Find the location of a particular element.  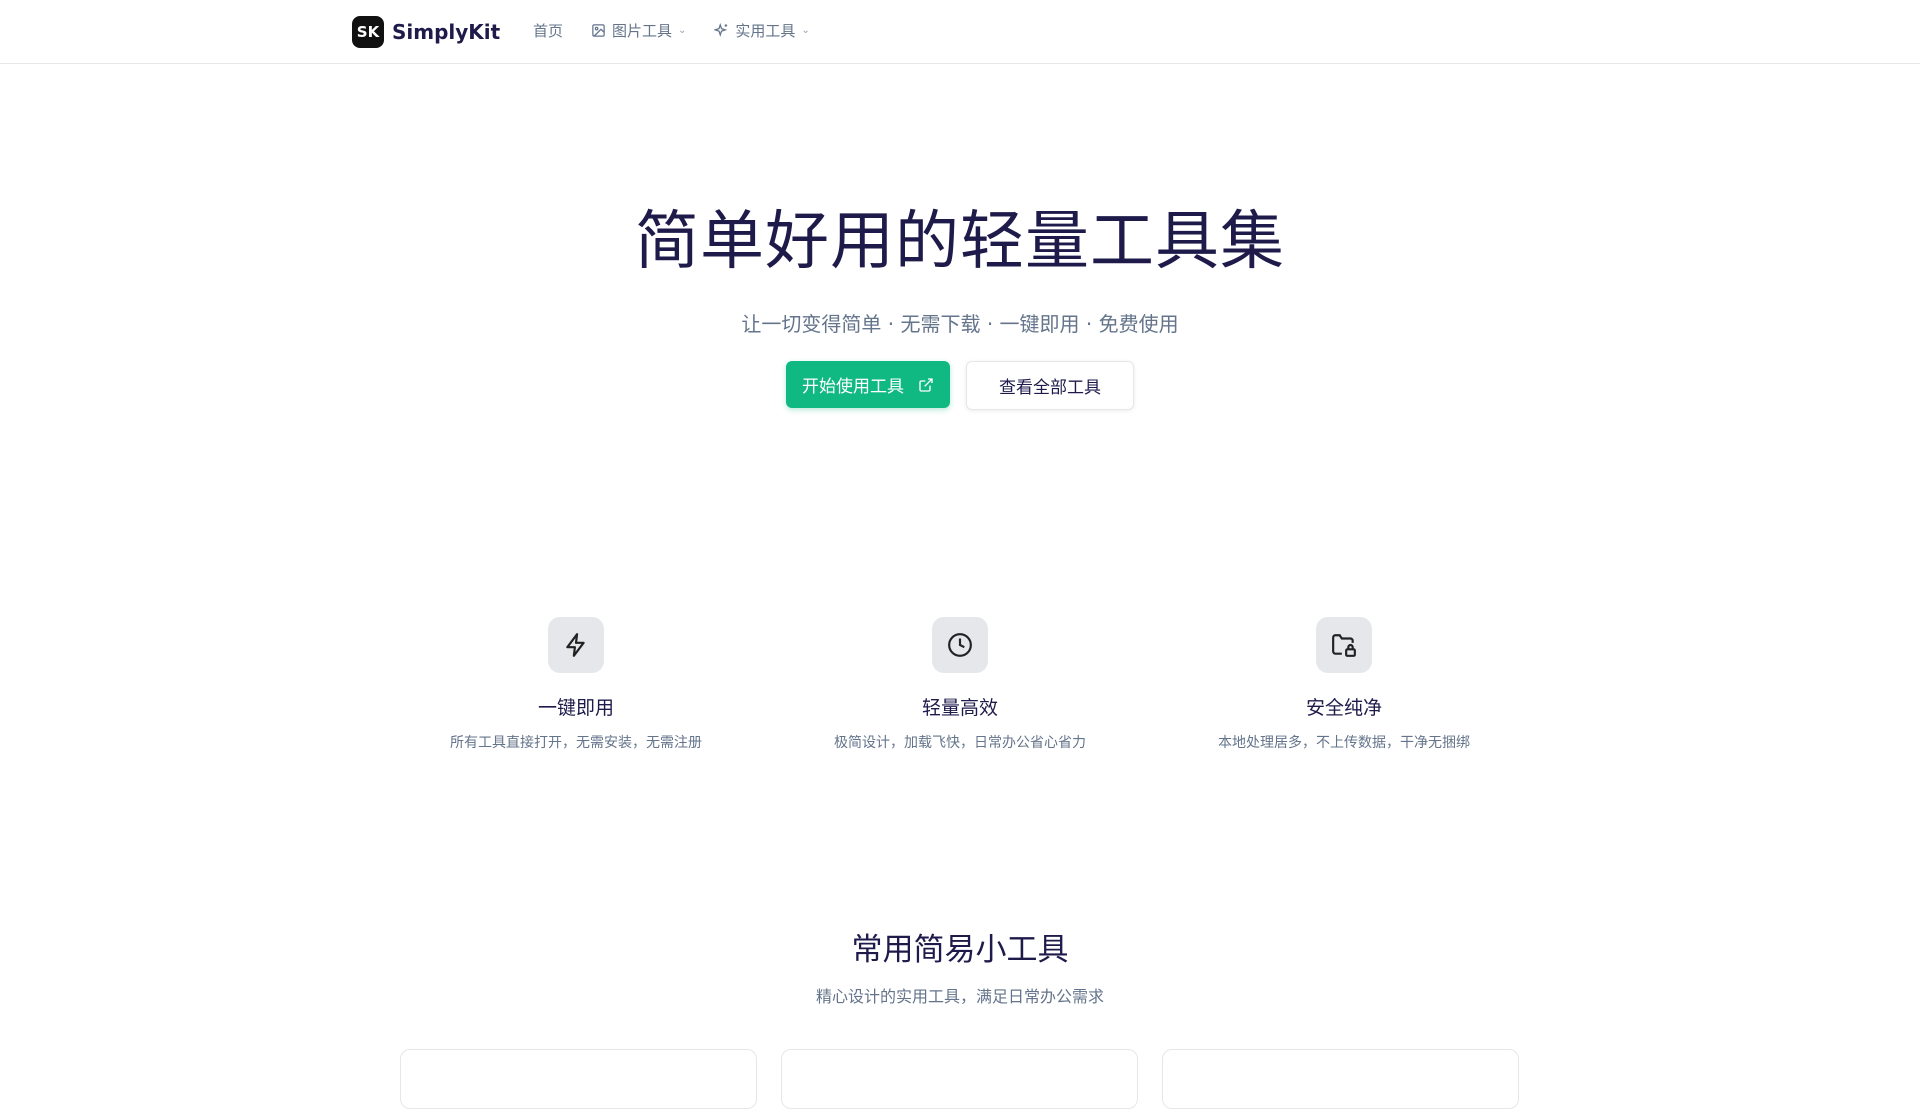

hero-subtitle: 让一切变得简单 · 无需下载 · 一键即用 · 免费使用 is located at coordinates (960, 324).